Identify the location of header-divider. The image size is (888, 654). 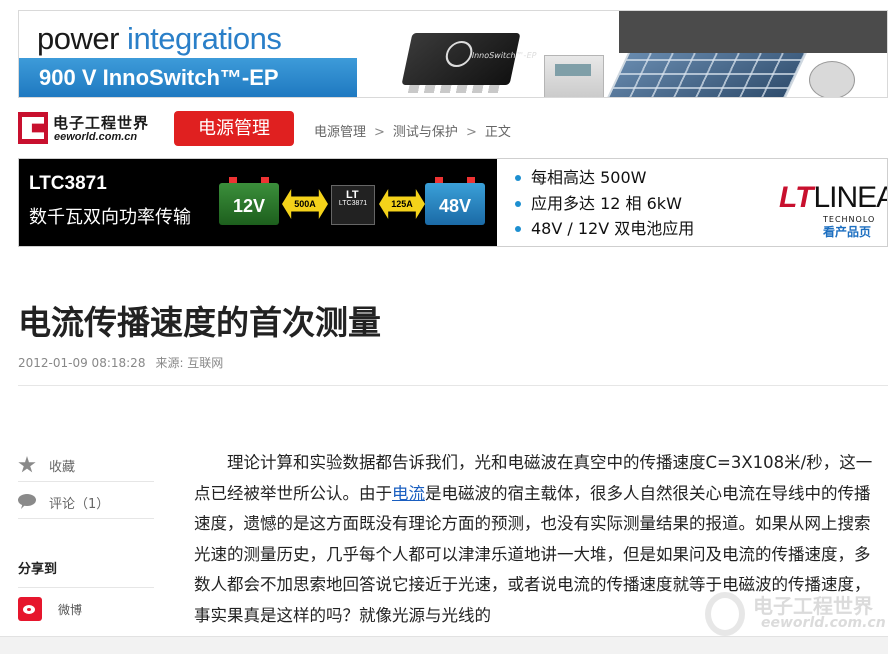
(453, 385).